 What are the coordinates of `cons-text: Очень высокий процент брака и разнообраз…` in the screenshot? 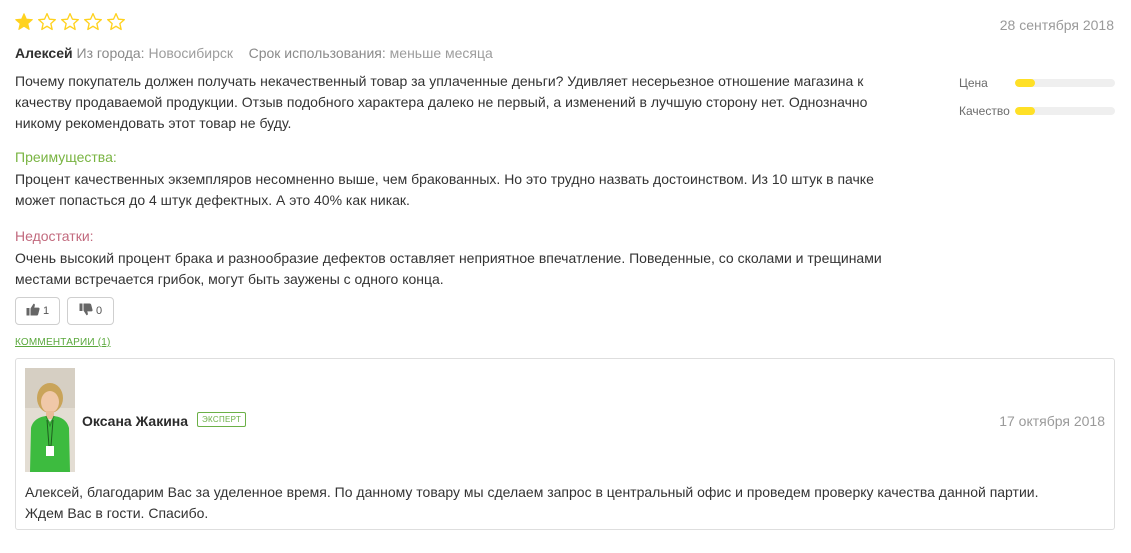 It's located at (480, 269).